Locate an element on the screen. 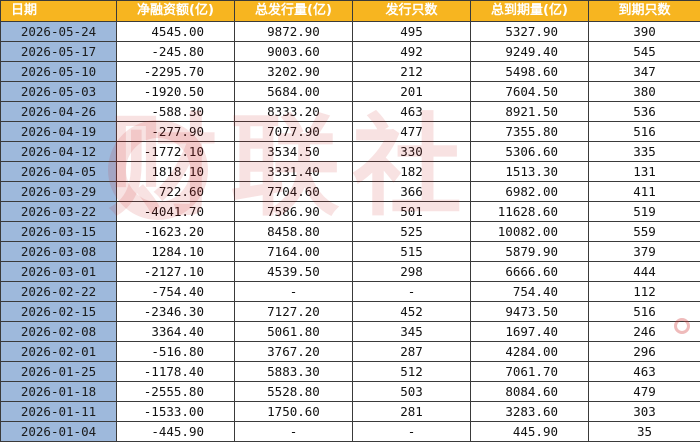 This screenshot has height=442, width=700. table-row: 2026-02-083364.405061.803451697.40246 is located at coordinates (350, 332).